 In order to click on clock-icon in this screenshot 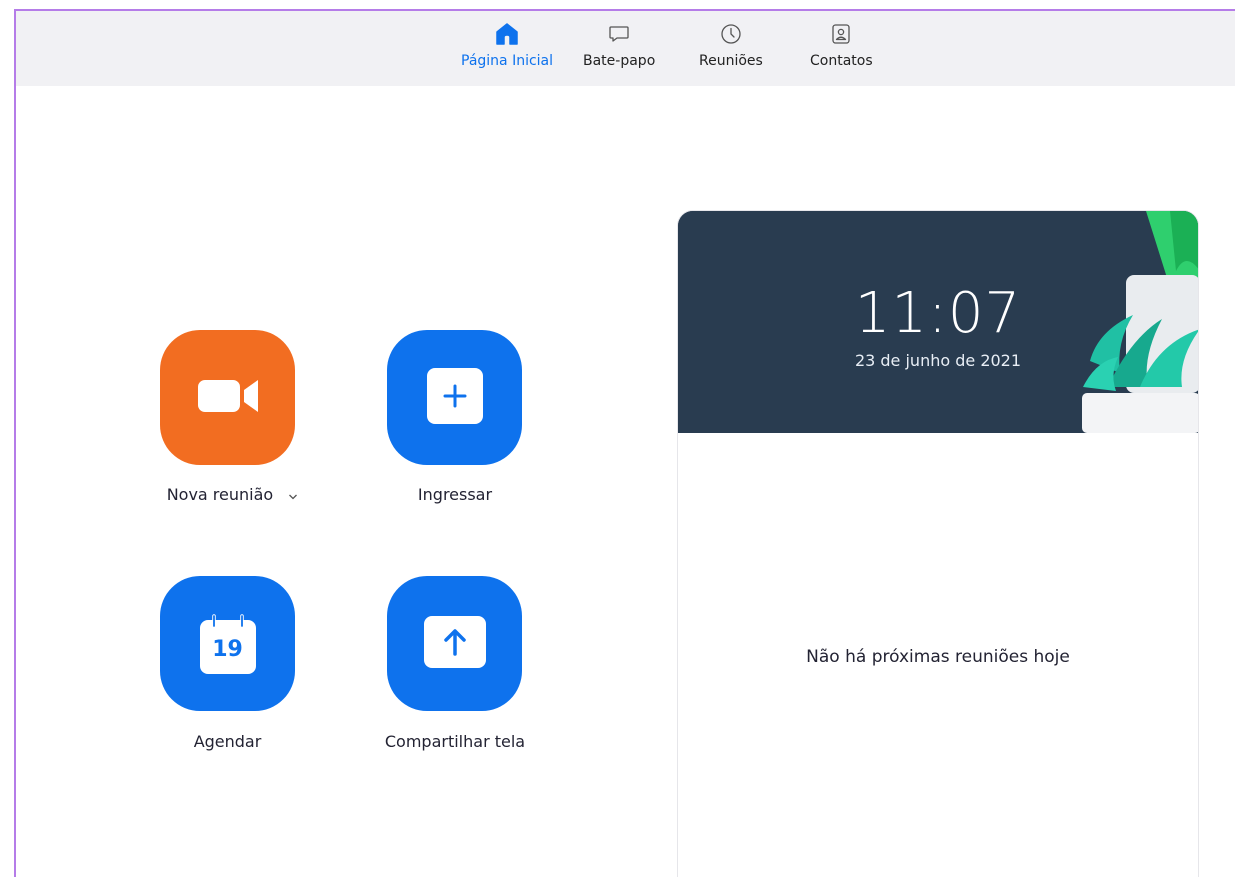, I will do `click(731, 34)`.